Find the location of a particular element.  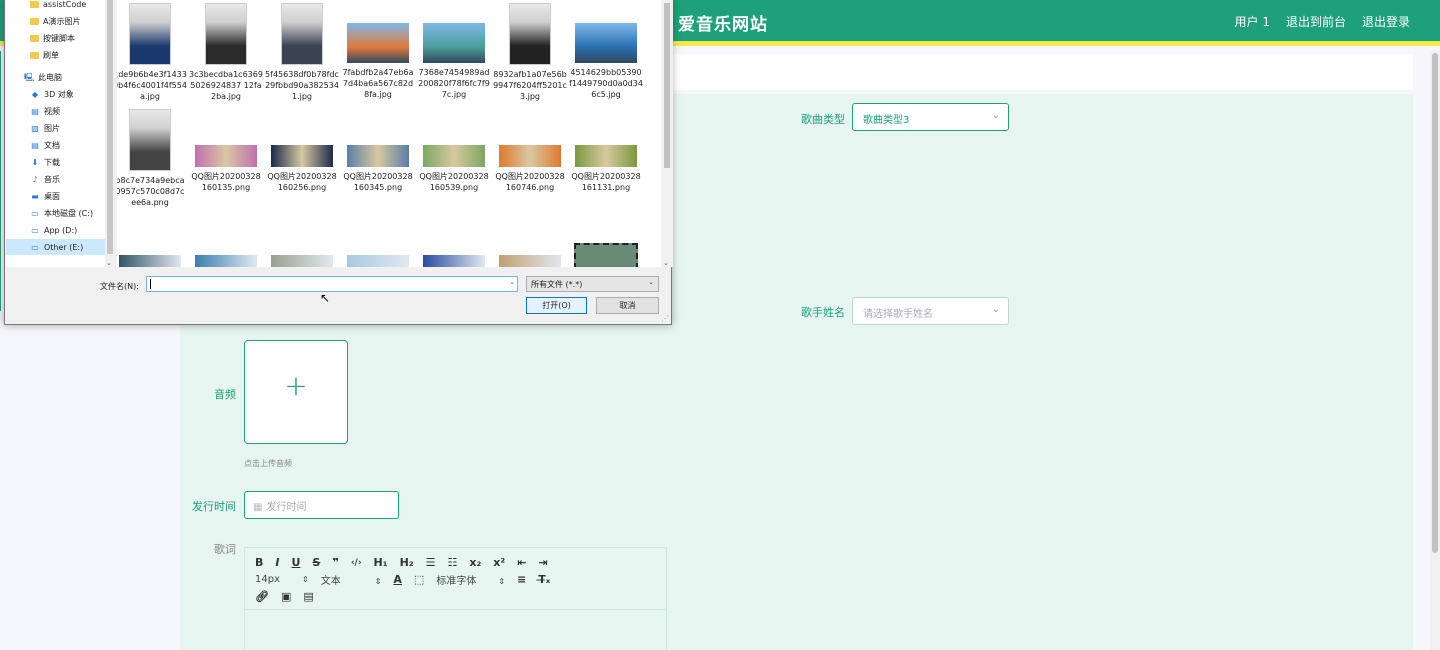

nav-item-label: Other (E:) is located at coordinates (64, 247).